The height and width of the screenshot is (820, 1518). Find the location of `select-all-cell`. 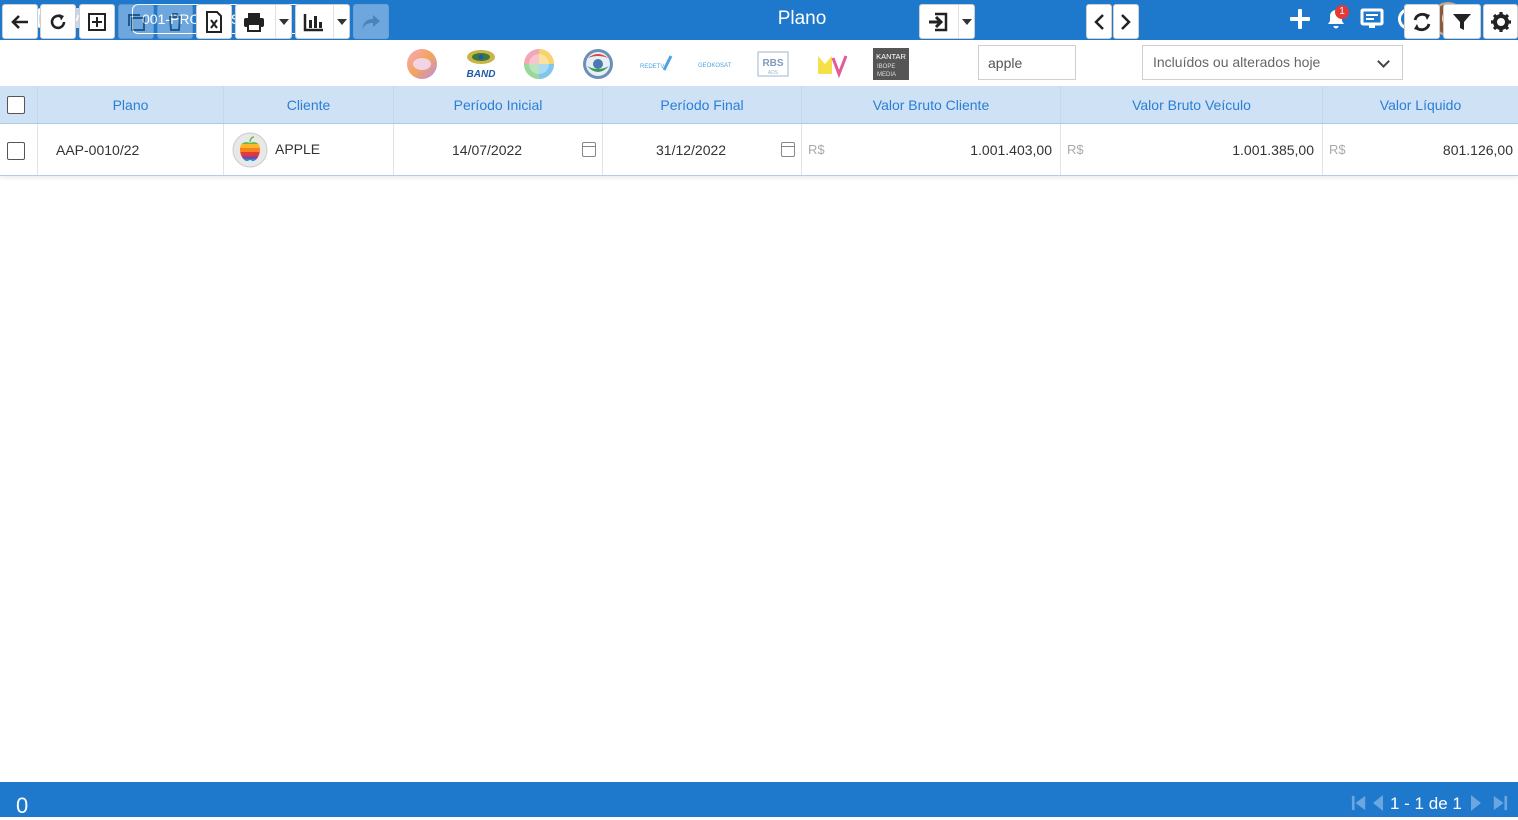

select-all-cell is located at coordinates (19, 104).